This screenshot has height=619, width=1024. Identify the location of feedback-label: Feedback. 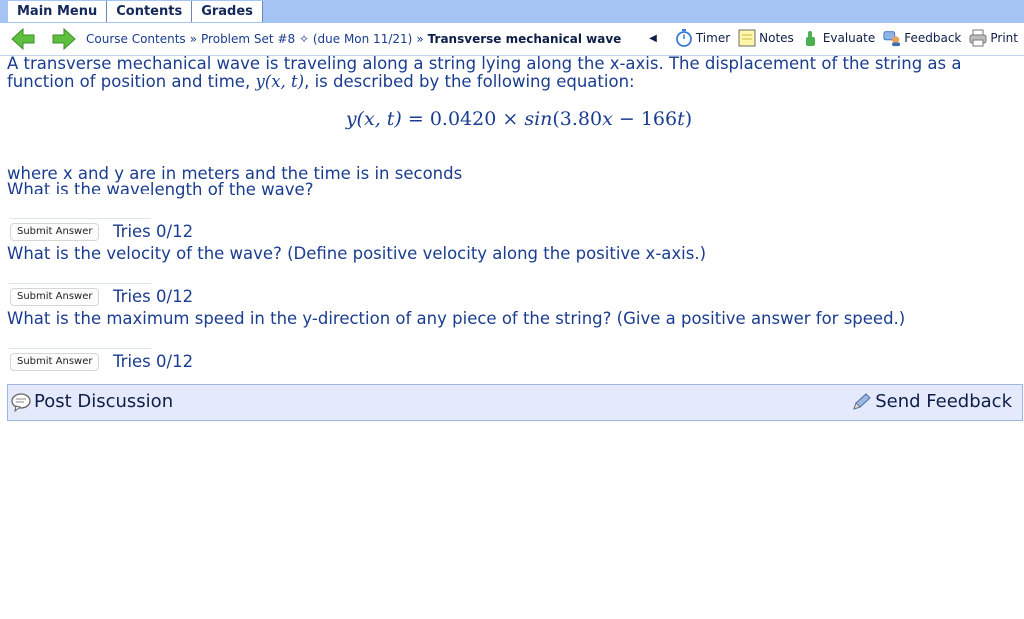
(933, 38).